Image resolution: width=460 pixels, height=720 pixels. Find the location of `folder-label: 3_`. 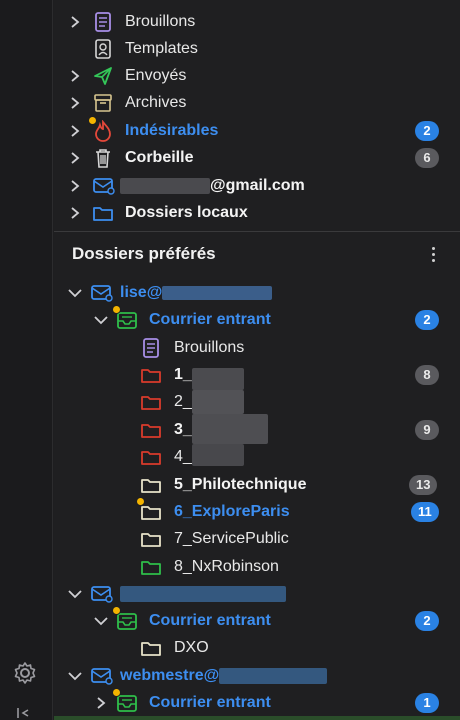

folder-label: 3_ is located at coordinates (183, 429).